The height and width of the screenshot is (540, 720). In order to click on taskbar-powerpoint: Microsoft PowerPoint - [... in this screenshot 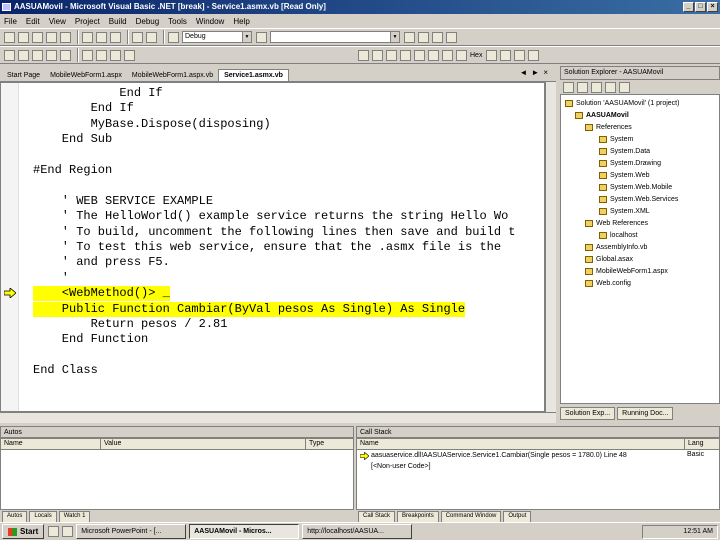, I will do `click(131, 531)`.